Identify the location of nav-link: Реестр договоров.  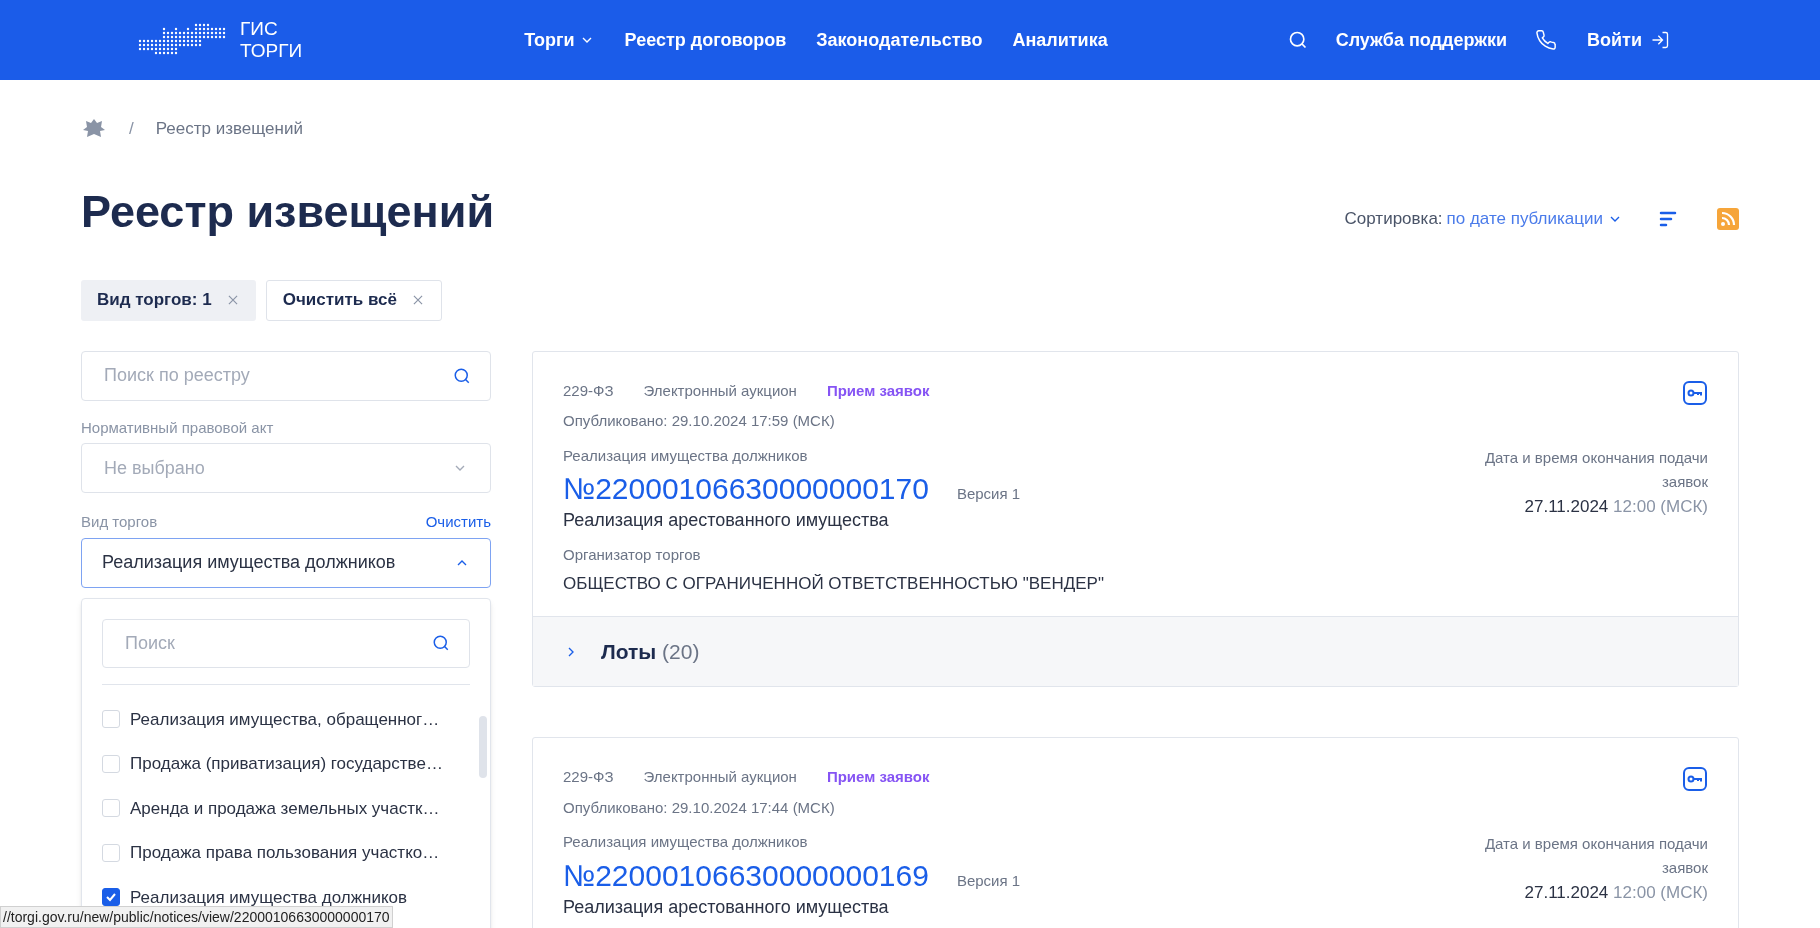
(705, 40).